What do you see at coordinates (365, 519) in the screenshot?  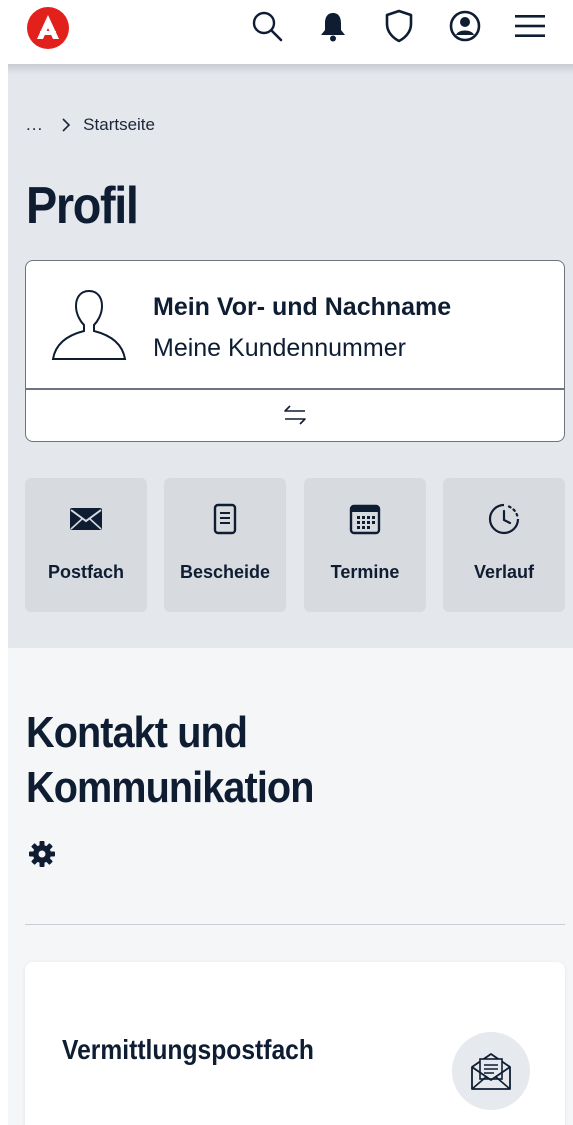 I see `calendar-icon` at bounding box center [365, 519].